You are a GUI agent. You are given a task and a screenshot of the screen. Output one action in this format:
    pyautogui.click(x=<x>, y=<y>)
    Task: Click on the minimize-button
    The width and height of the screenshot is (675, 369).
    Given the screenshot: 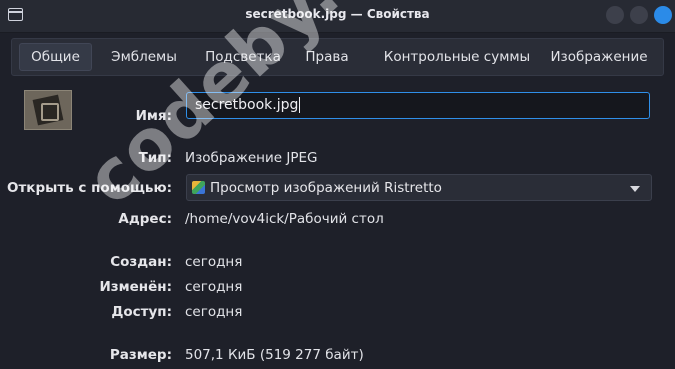 What is the action you would take?
    pyautogui.click(x=615, y=15)
    